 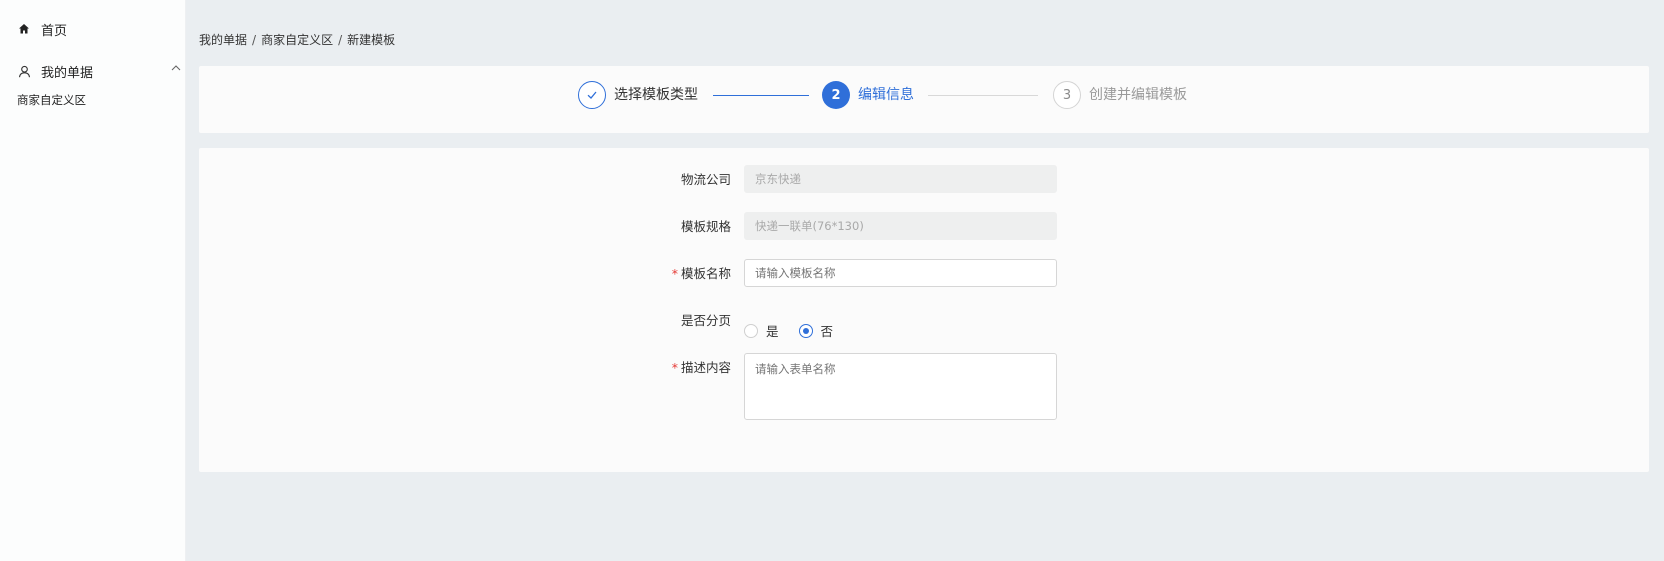 I want to click on spec-field: 快递一联单(76*130), so click(x=900, y=226).